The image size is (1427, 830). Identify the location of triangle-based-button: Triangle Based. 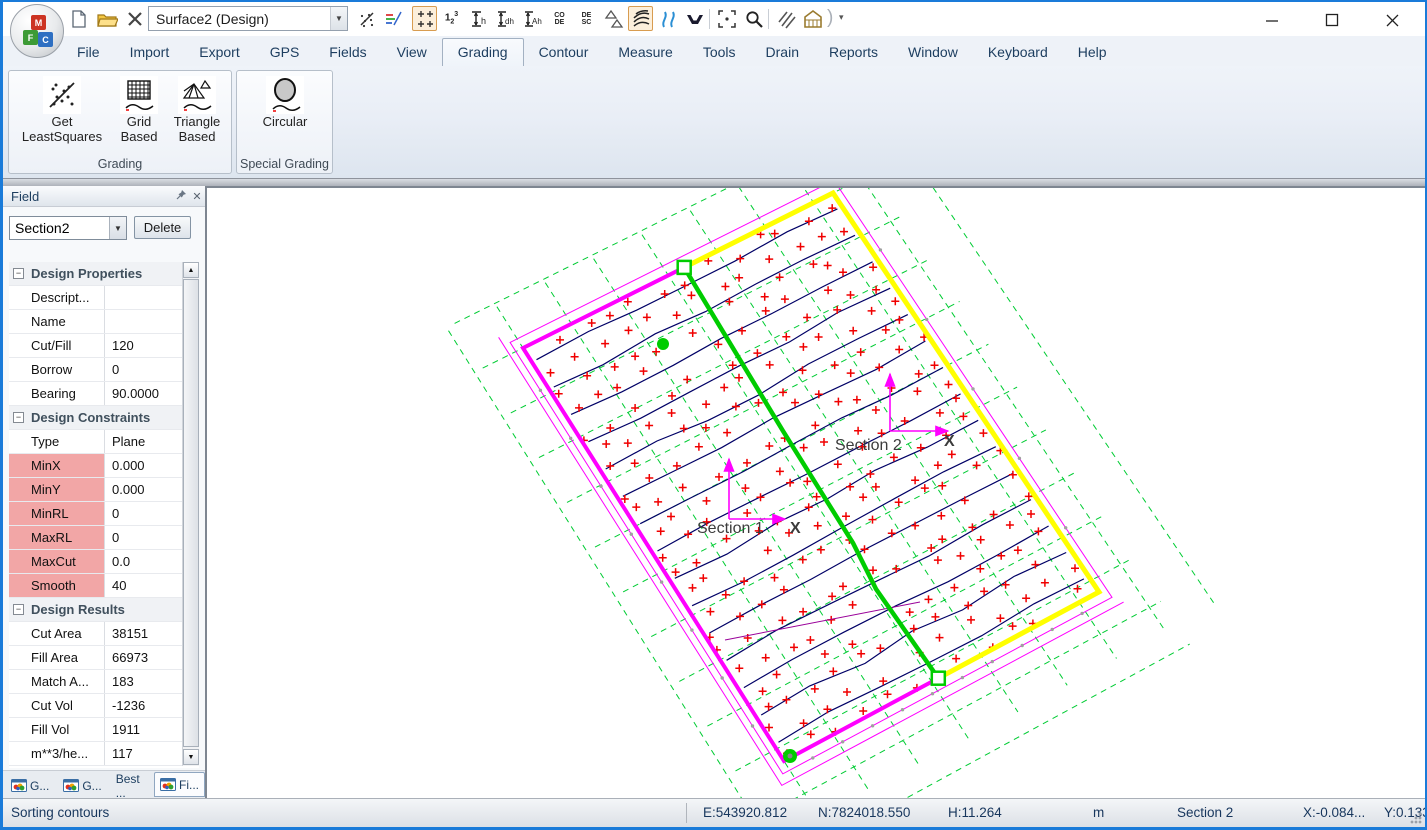
(197, 108).